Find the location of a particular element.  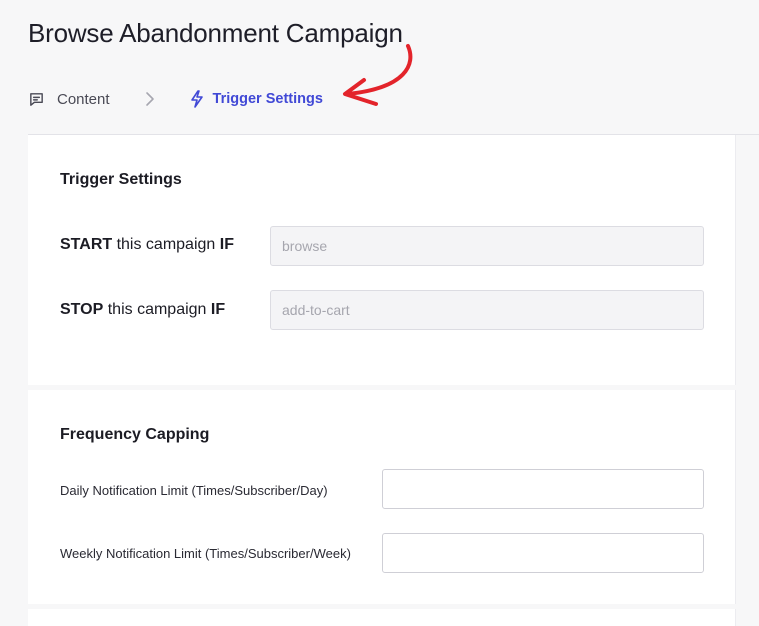

next-section-card is located at coordinates (382, 617).